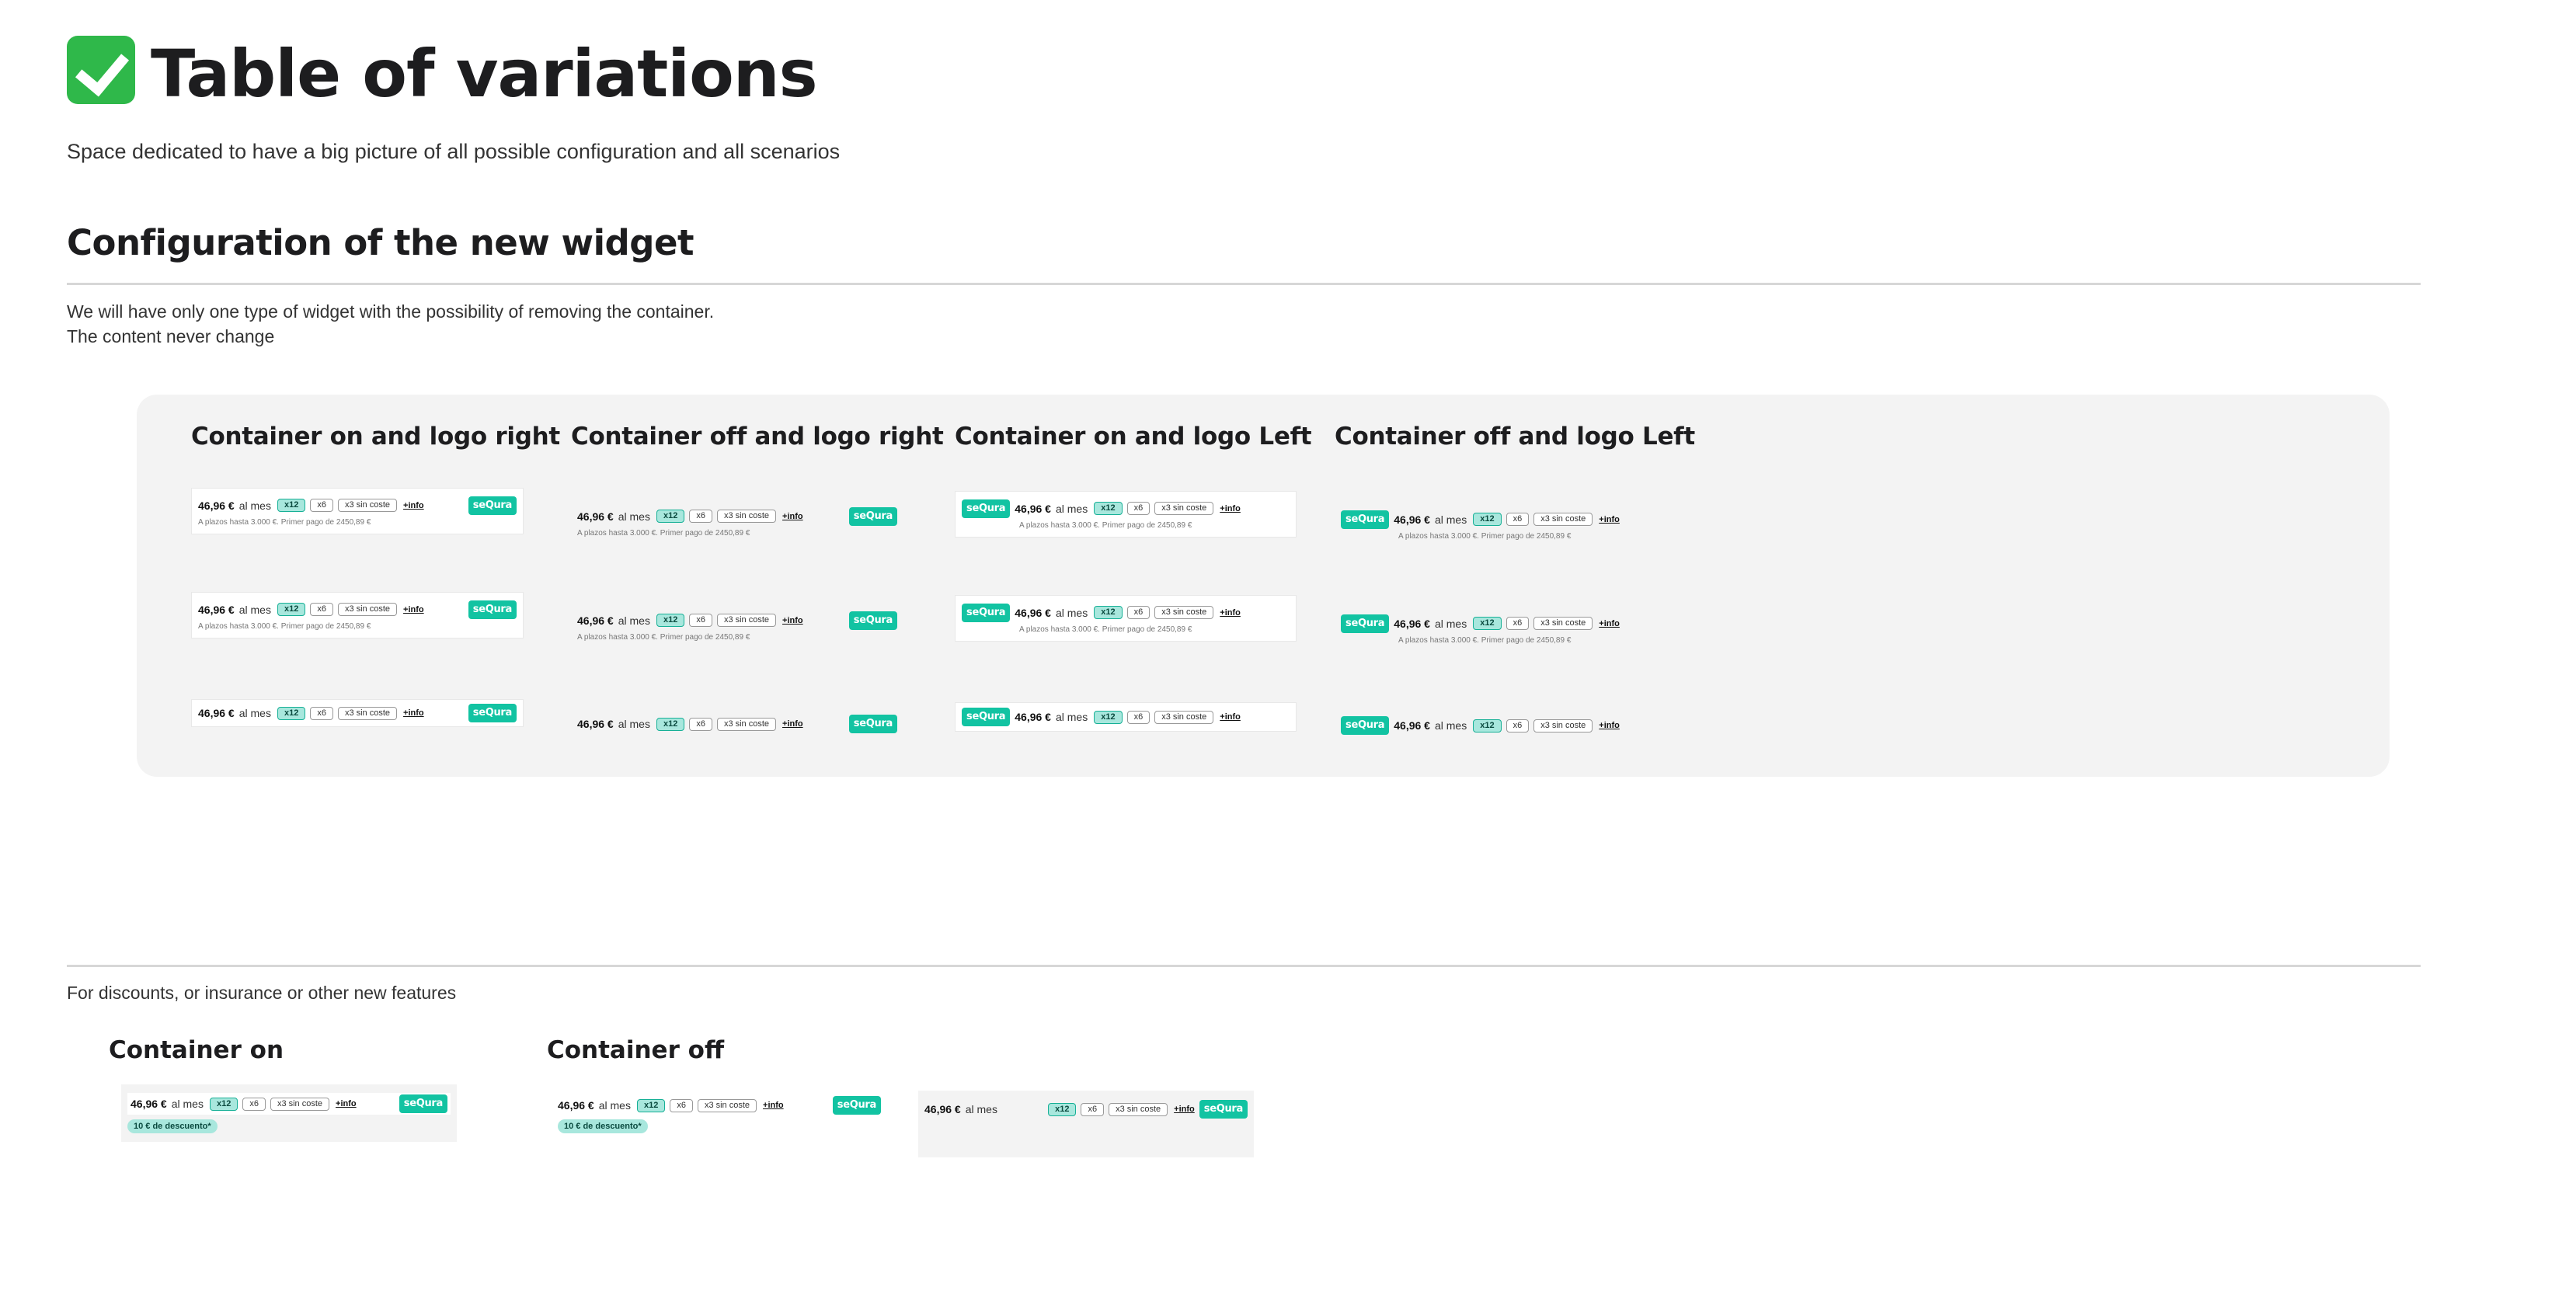 The height and width of the screenshot is (1291, 2576). What do you see at coordinates (1244, 966) in the screenshot?
I see `features-divider` at bounding box center [1244, 966].